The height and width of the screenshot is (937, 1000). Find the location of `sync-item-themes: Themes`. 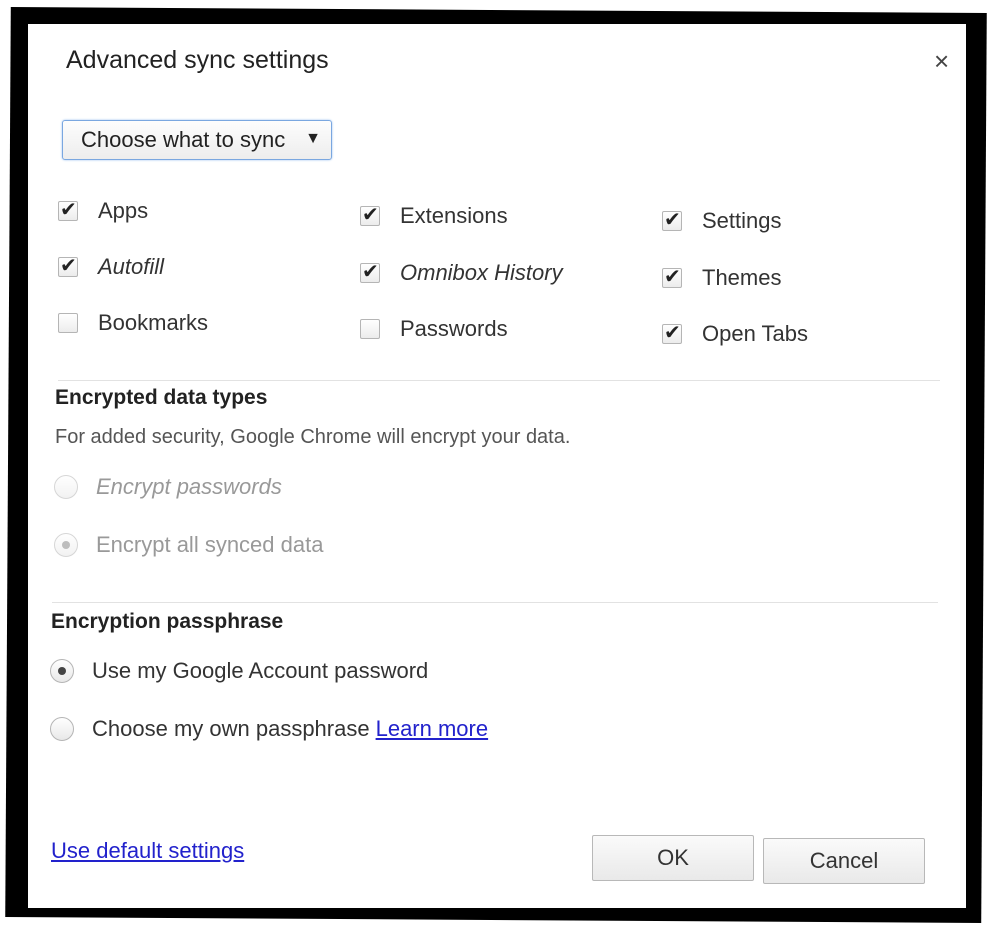

sync-item-themes: Themes is located at coordinates (722, 277).